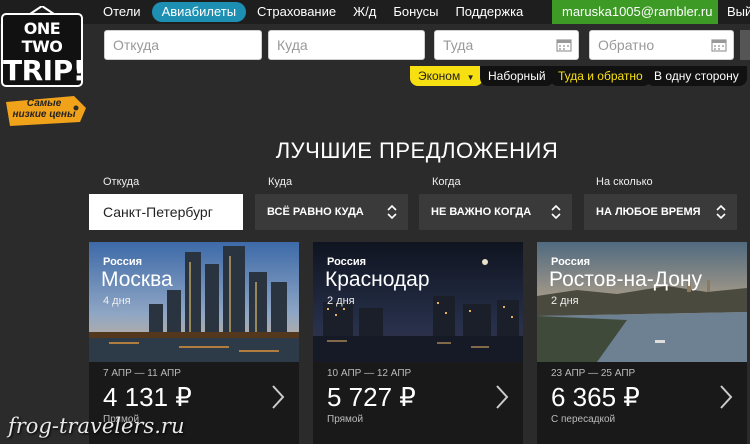 Image resolution: width=750 pixels, height=444 pixels. What do you see at coordinates (371, 397) in the screenshot?
I see `card-price: 5 727 ₽` at bounding box center [371, 397].